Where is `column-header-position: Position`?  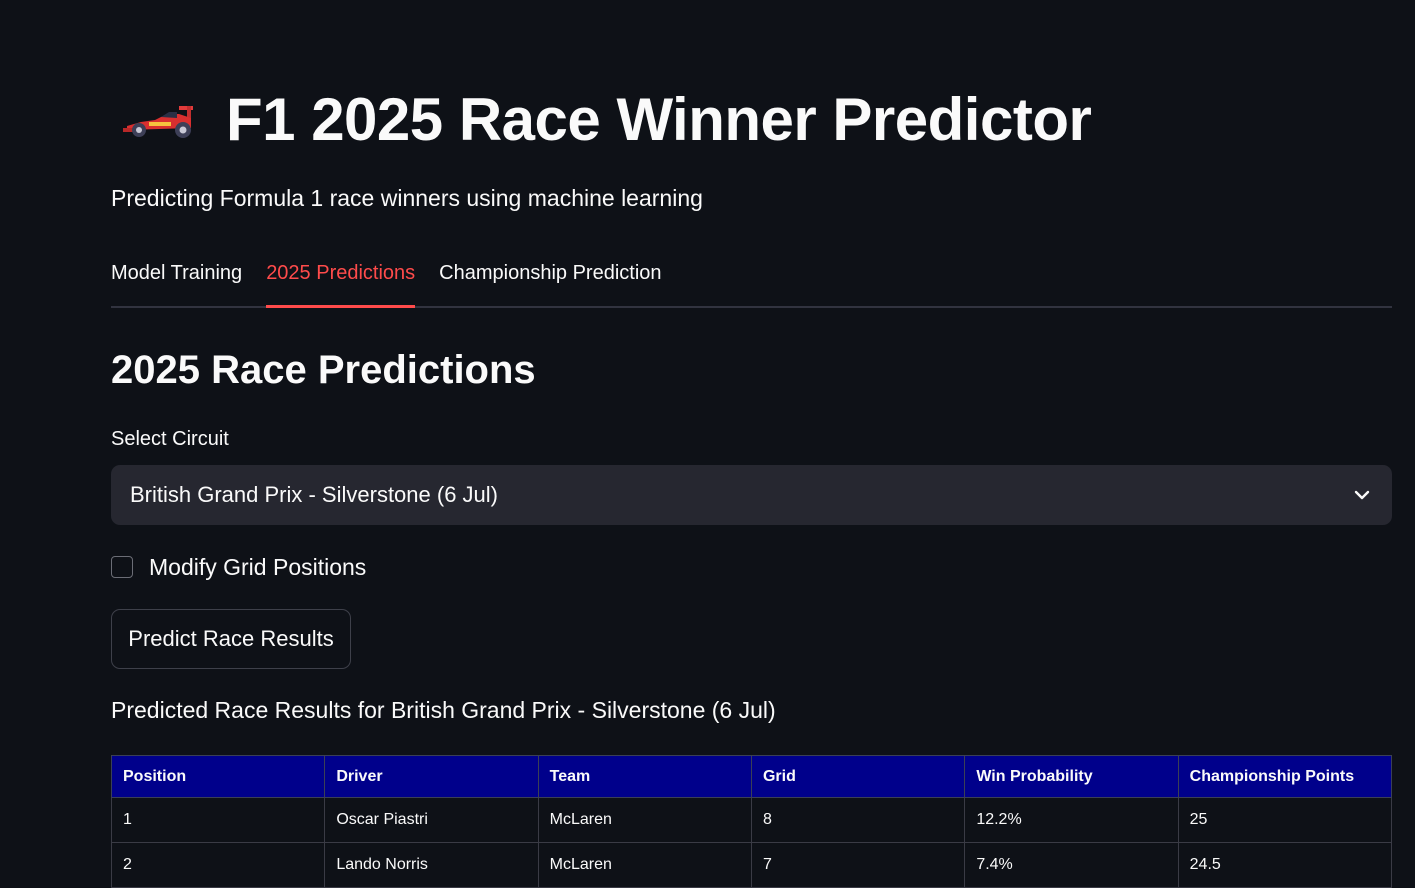 column-header-position: Position is located at coordinates (218, 776).